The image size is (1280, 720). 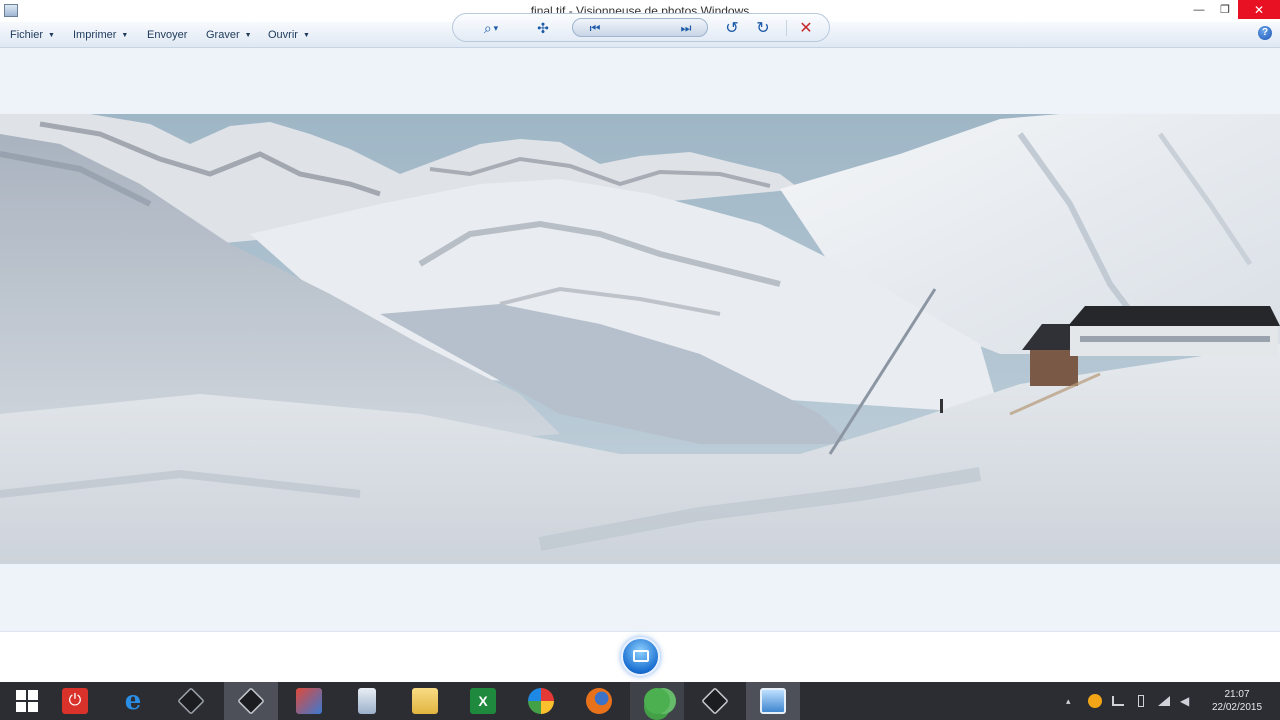 I want to click on network-icon, so click(x=1118, y=701).